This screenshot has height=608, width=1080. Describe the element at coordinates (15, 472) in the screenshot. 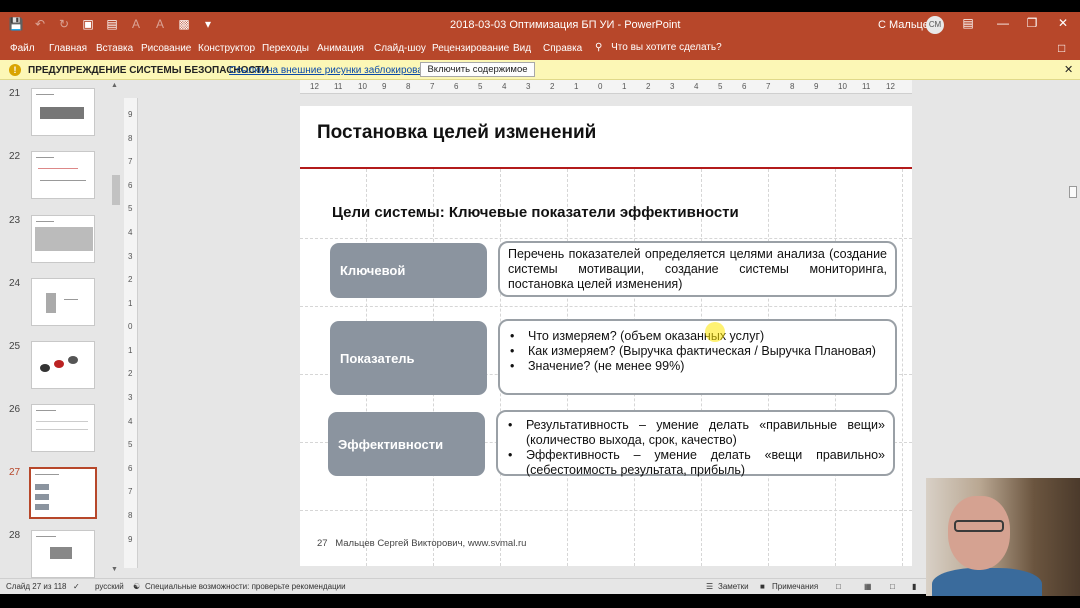

I see `slide-number: 27` at that location.